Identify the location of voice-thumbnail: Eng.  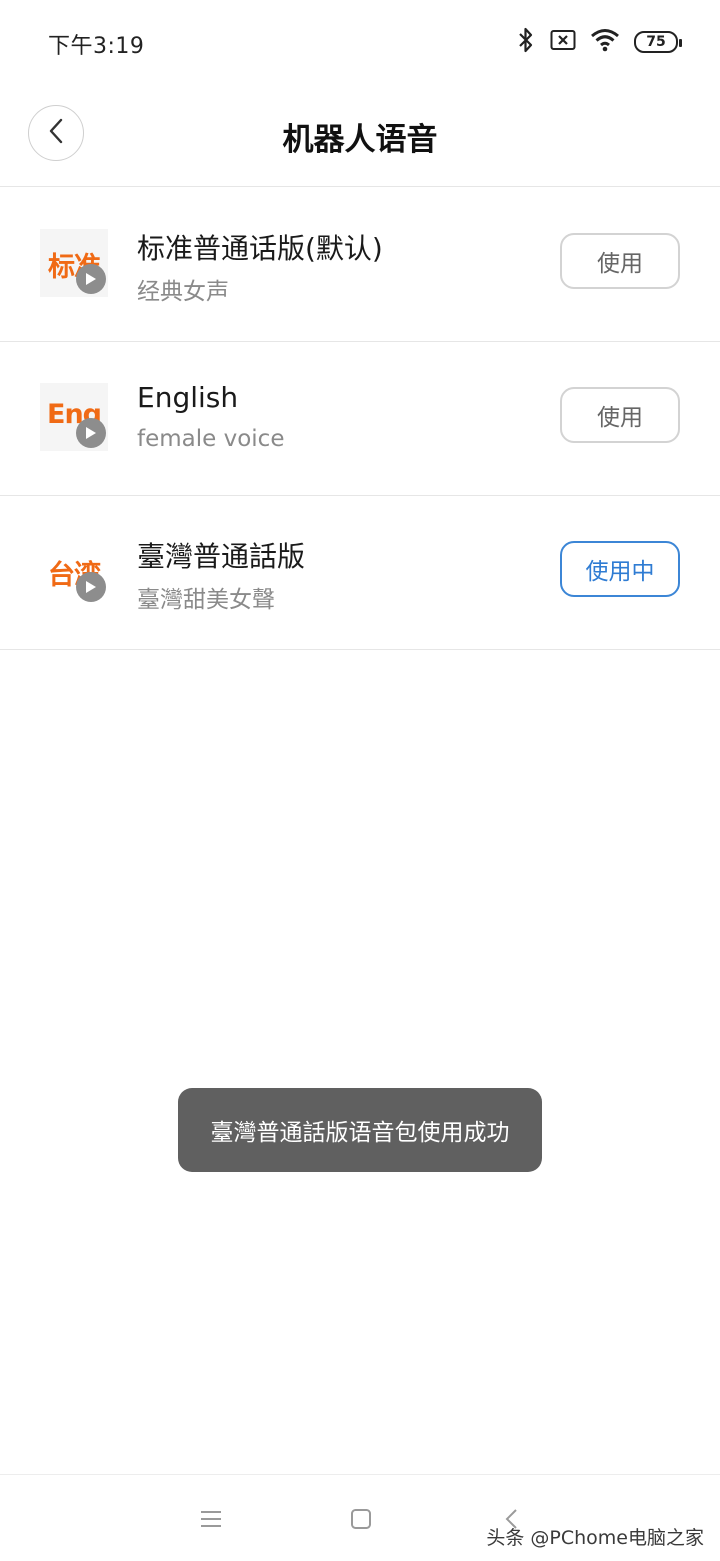
(74, 417).